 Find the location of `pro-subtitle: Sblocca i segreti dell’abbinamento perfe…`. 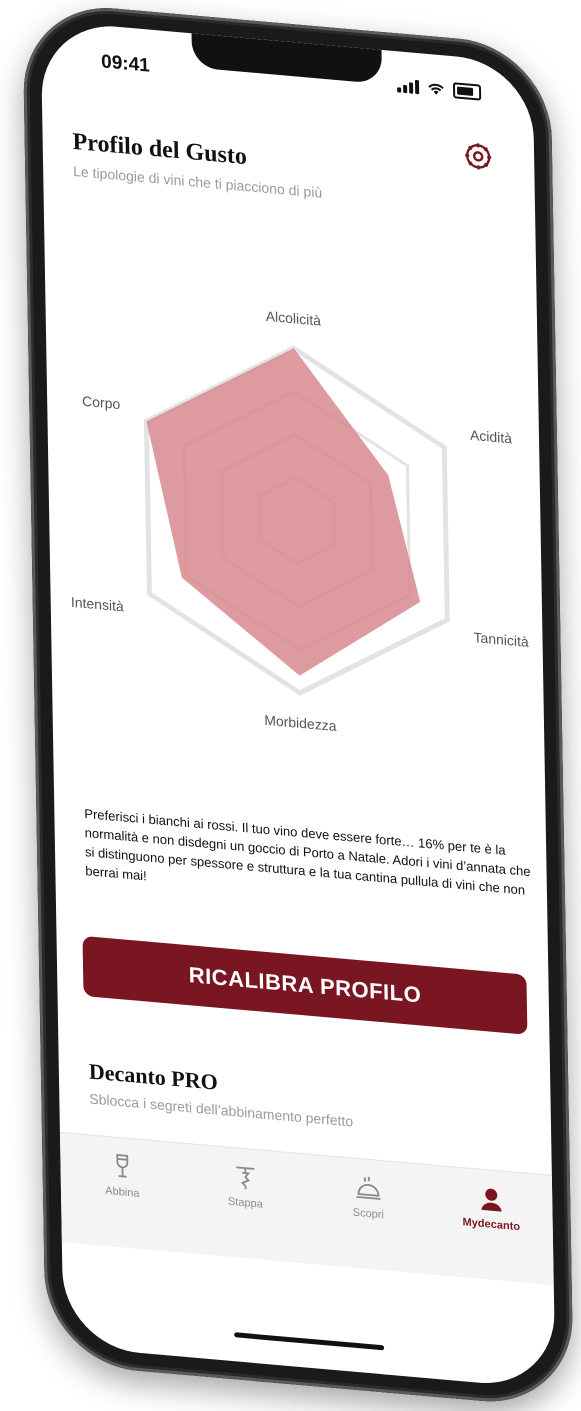

pro-subtitle: Sblocca i segreti dell’abbinamento perfe… is located at coordinates (221, 1110).